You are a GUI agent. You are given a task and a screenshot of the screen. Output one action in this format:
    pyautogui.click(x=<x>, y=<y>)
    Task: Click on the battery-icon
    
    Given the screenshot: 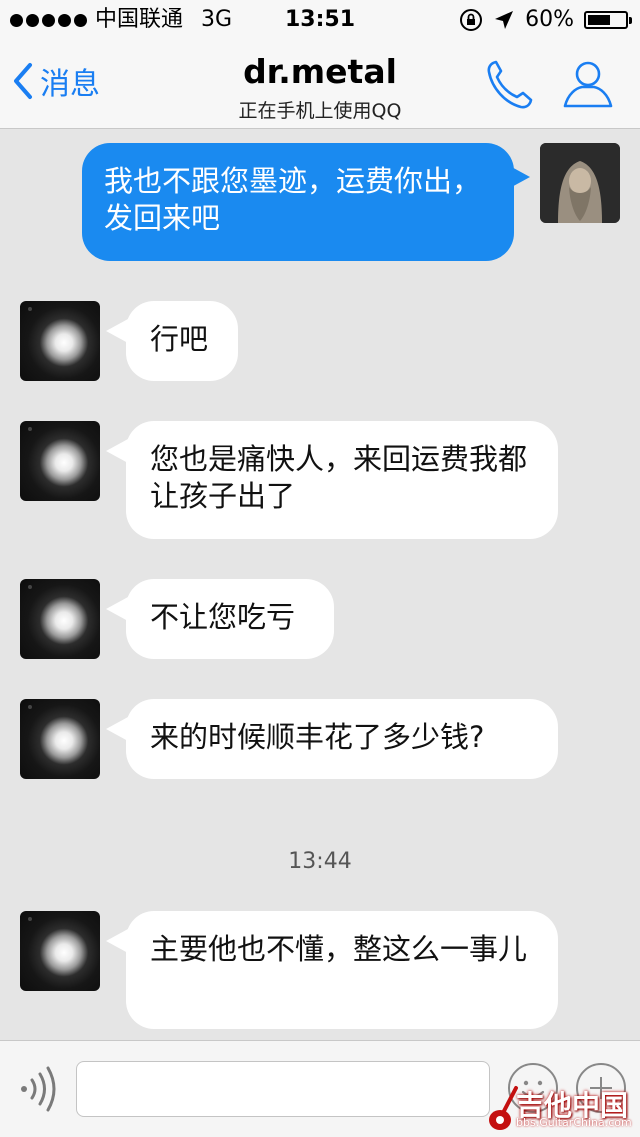 What is the action you would take?
    pyautogui.click(x=608, y=20)
    